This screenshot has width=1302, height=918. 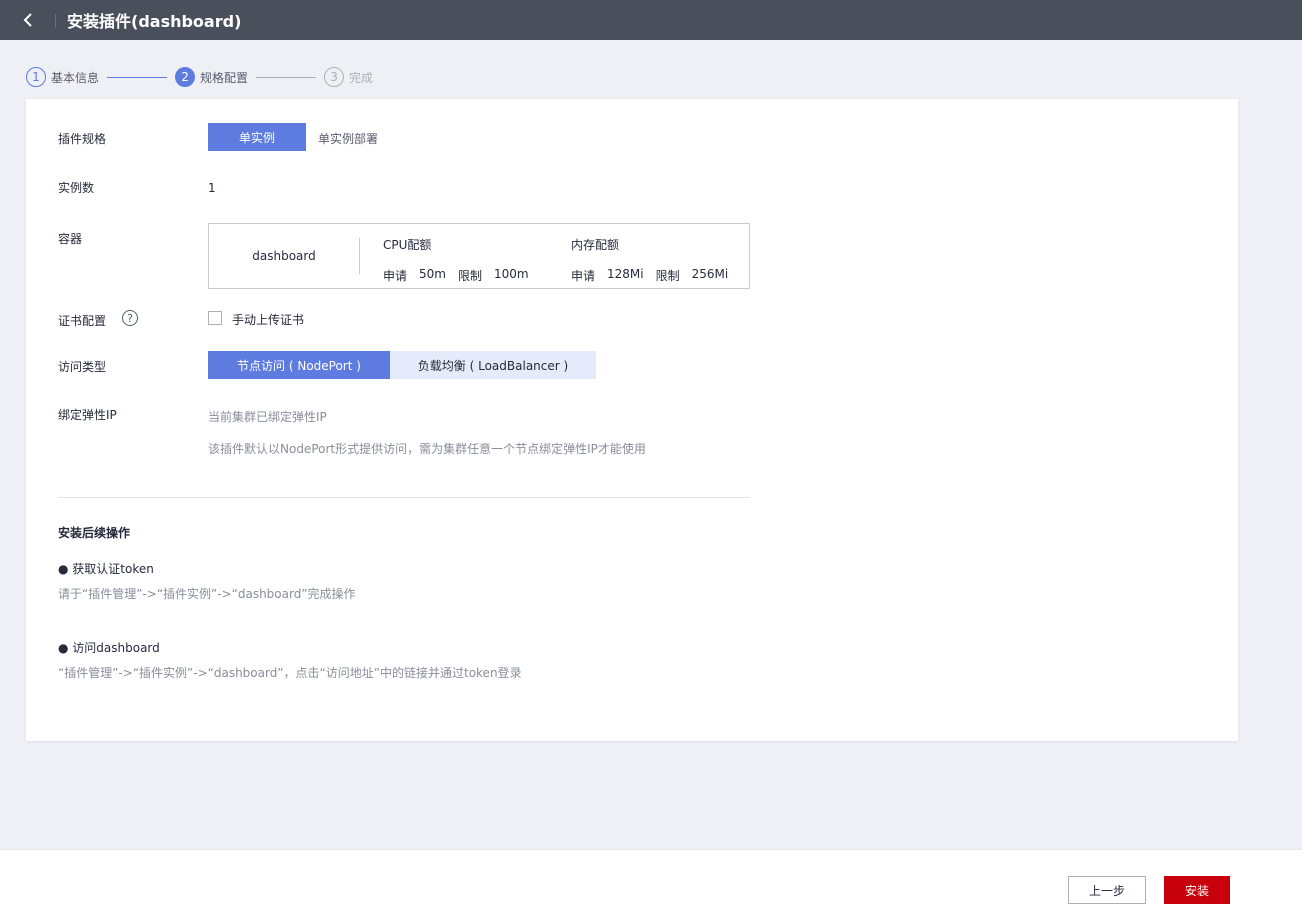 What do you see at coordinates (87, 415) in the screenshot?
I see `eip-label: 绑定弹性IP` at bounding box center [87, 415].